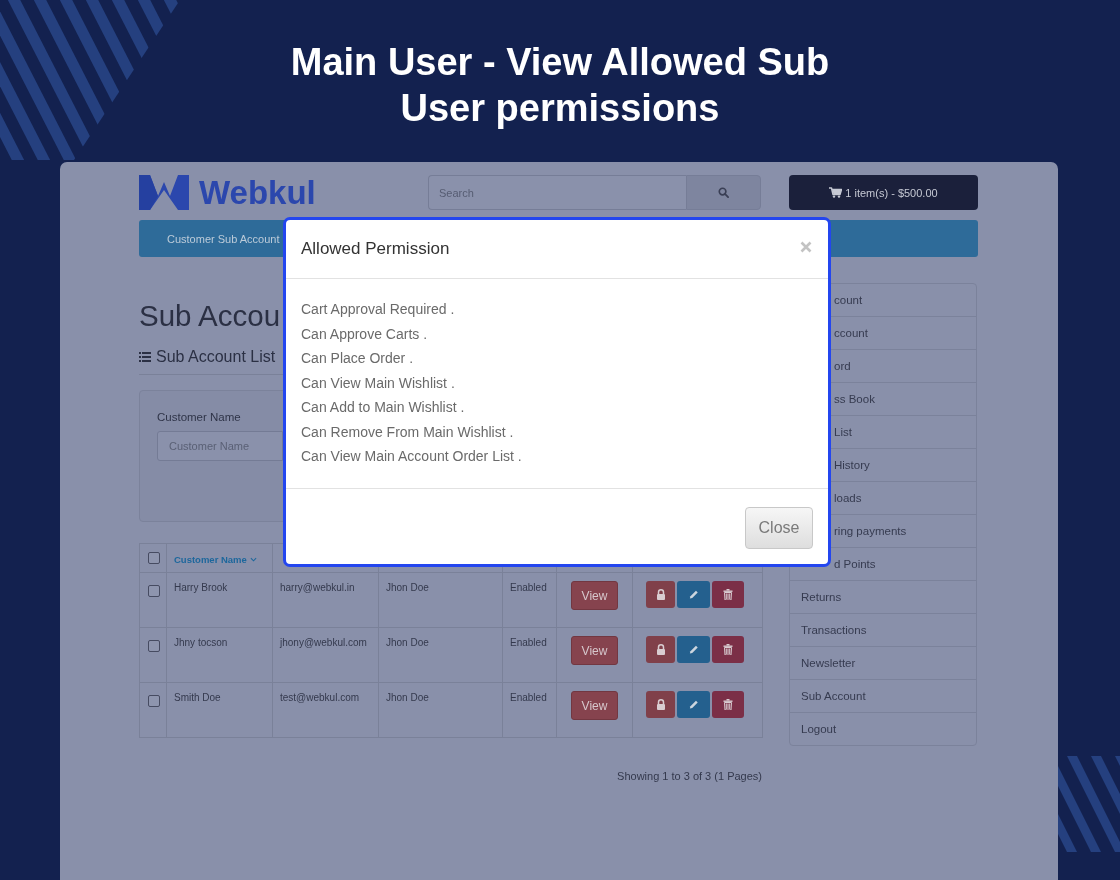 This screenshot has height=880, width=1120. I want to click on field-label: Customer Name, so click(199, 417).